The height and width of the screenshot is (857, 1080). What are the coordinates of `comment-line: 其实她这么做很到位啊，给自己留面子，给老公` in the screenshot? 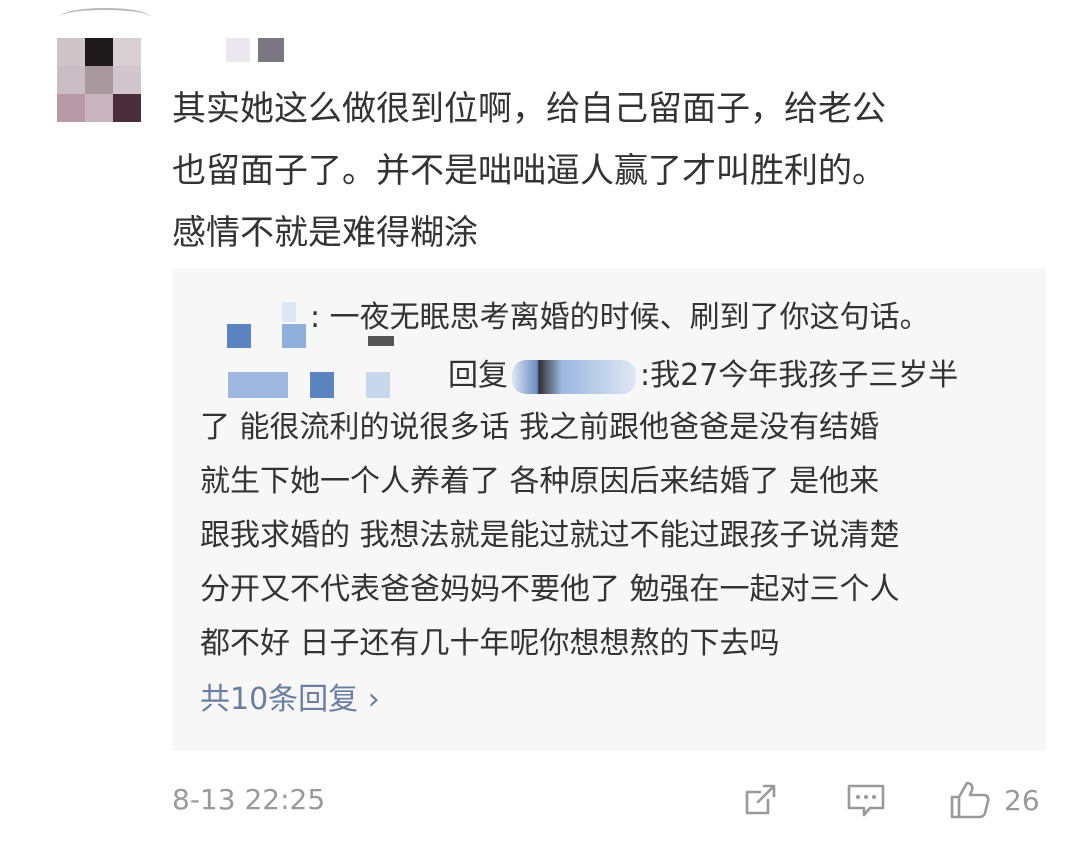 It's located at (529, 109).